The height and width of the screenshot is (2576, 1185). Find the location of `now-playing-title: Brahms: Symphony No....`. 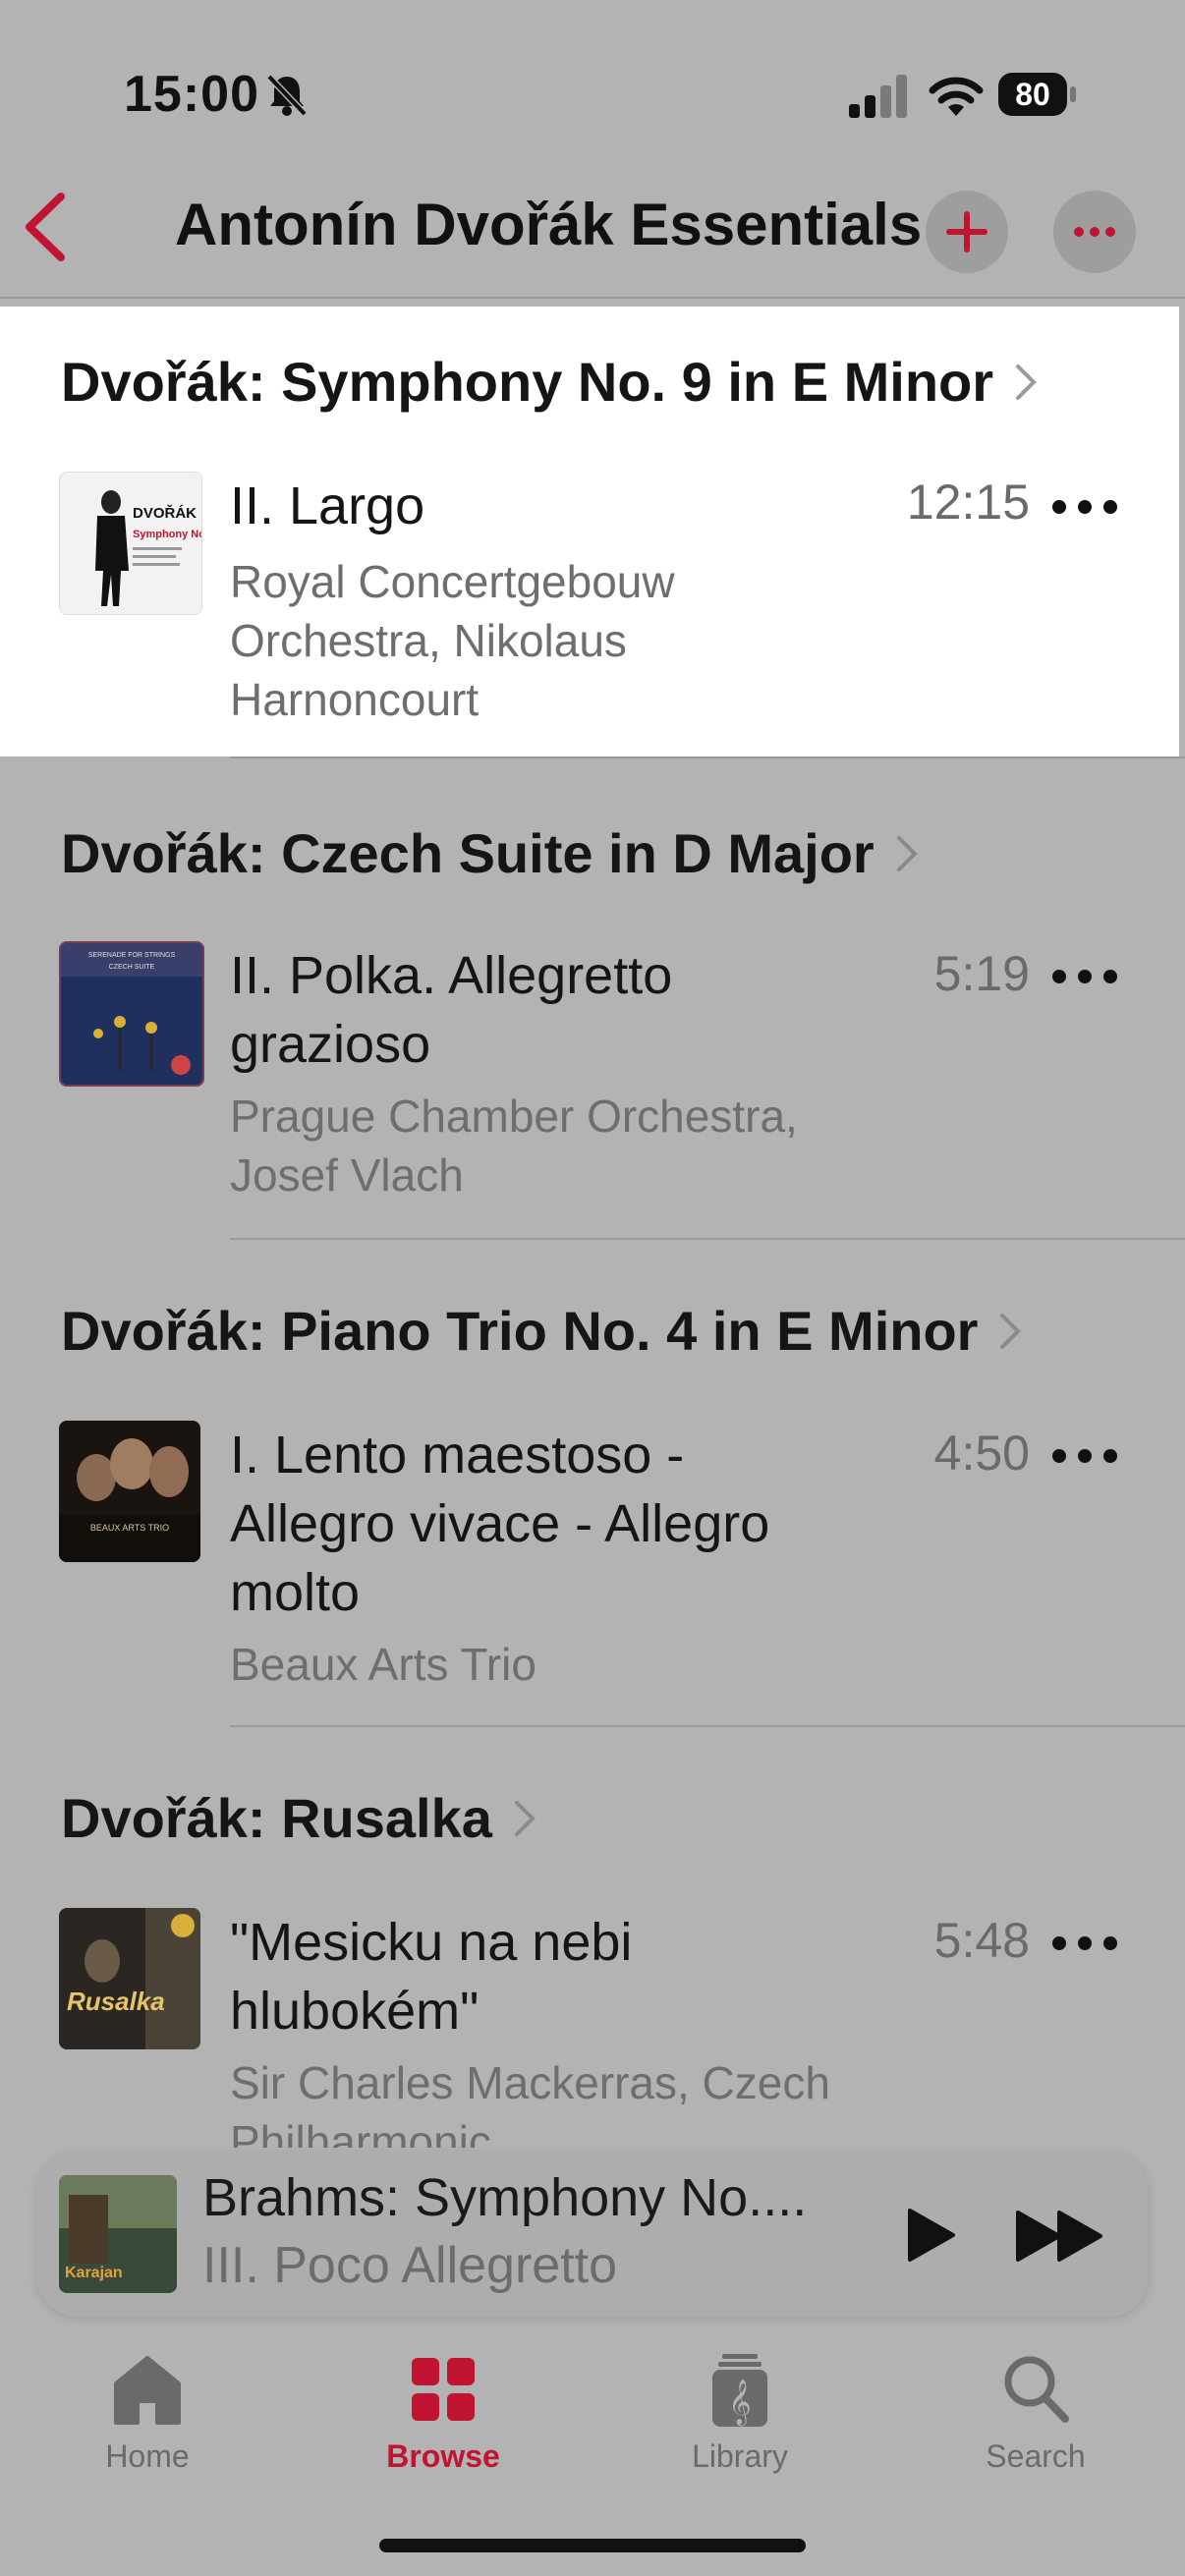

now-playing-title: Brahms: Symphony No.... is located at coordinates (527, 2197).